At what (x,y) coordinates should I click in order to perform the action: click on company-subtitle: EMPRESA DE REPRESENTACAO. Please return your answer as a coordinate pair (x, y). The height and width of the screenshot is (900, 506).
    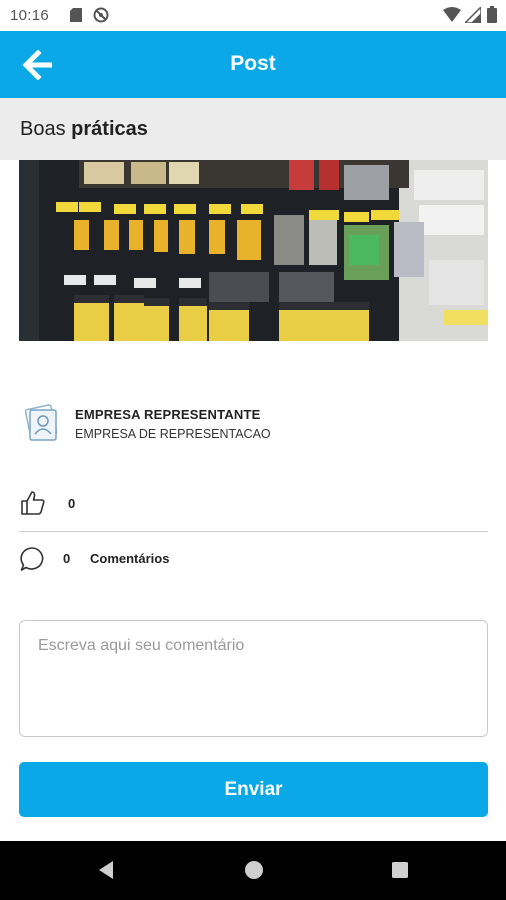
    Looking at the image, I should click on (173, 434).